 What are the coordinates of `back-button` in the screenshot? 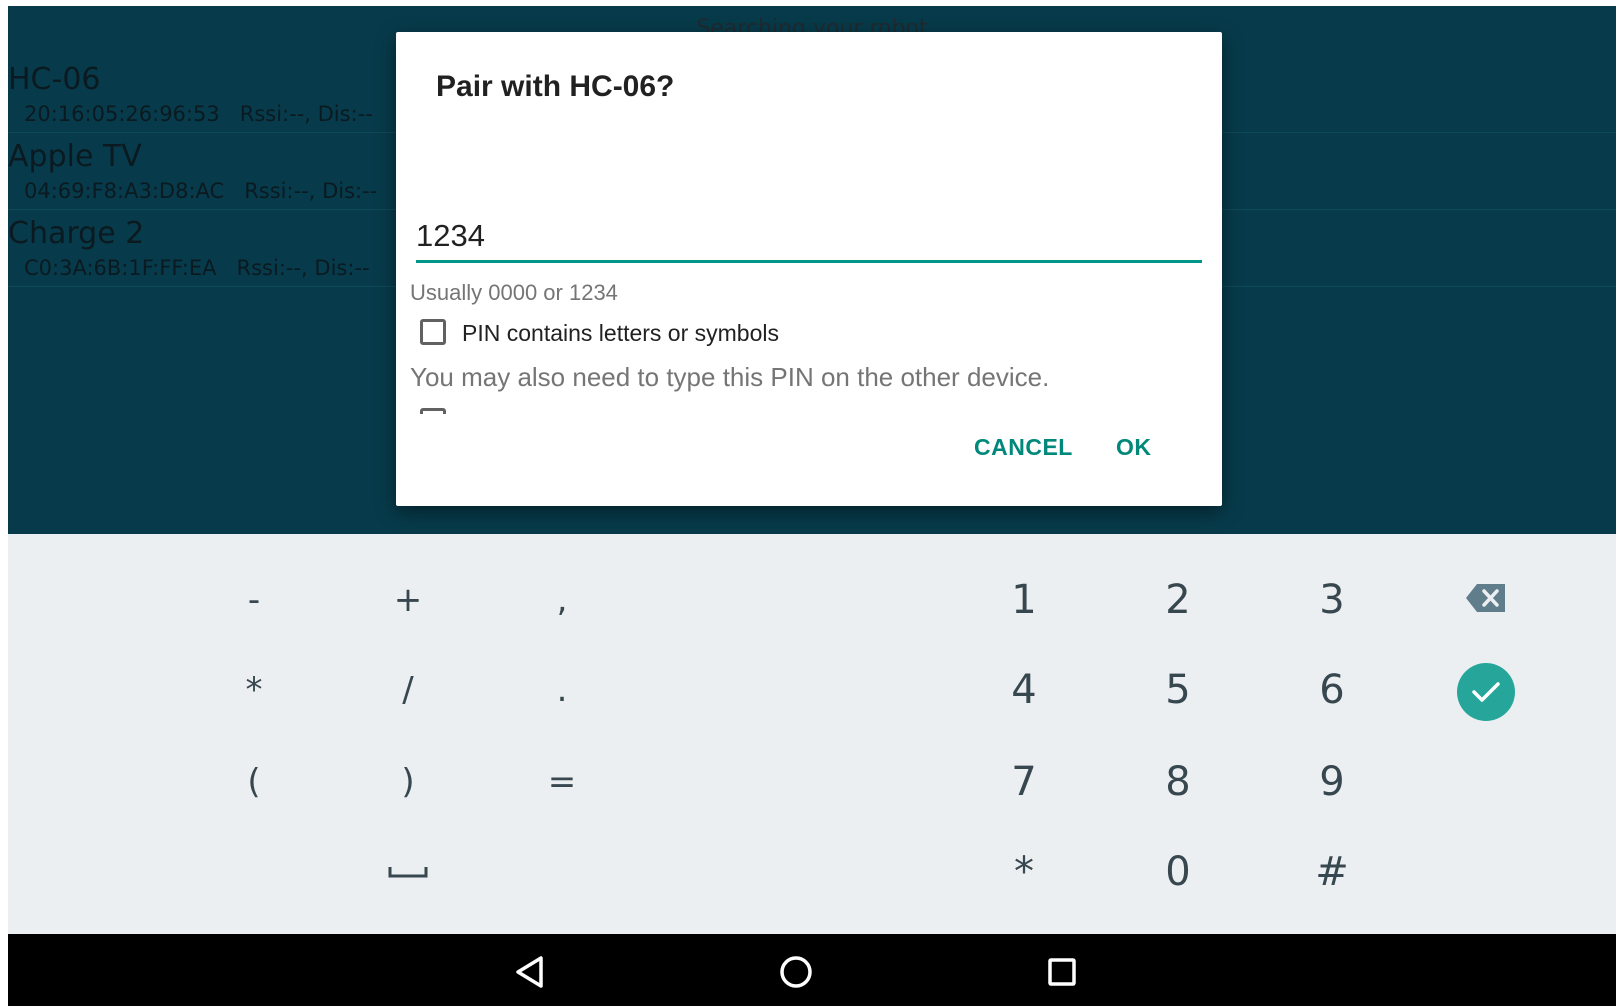 It's located at (530, 972).